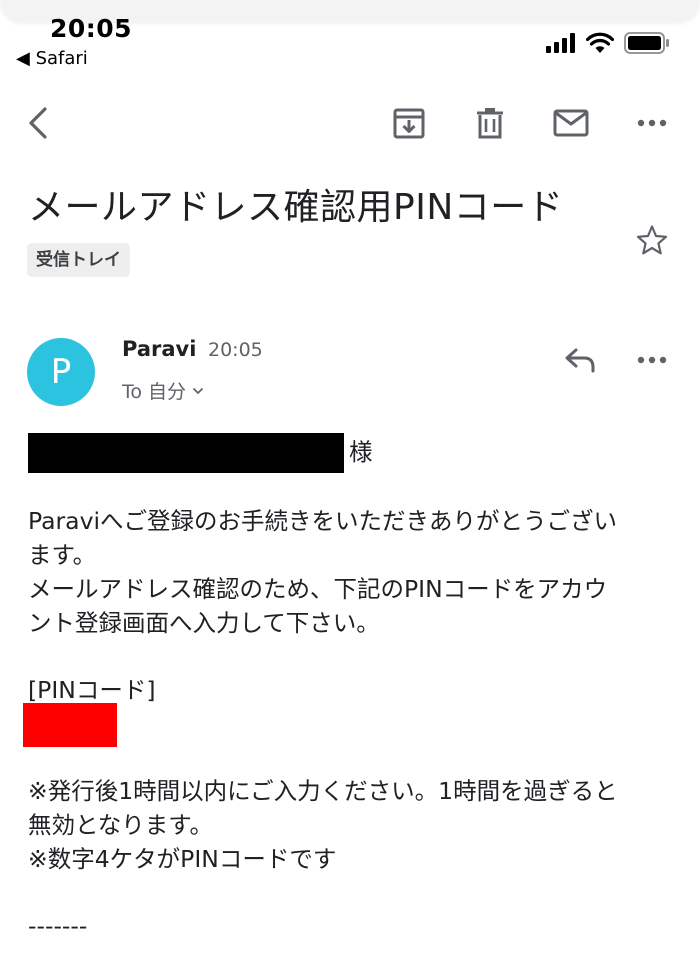 The width and height of the screenshot is (700, 976). Describe the element at coordinates (350, 36) in the screenshot. I see `status-bar: 20:05 ◀ Safari` at that location.